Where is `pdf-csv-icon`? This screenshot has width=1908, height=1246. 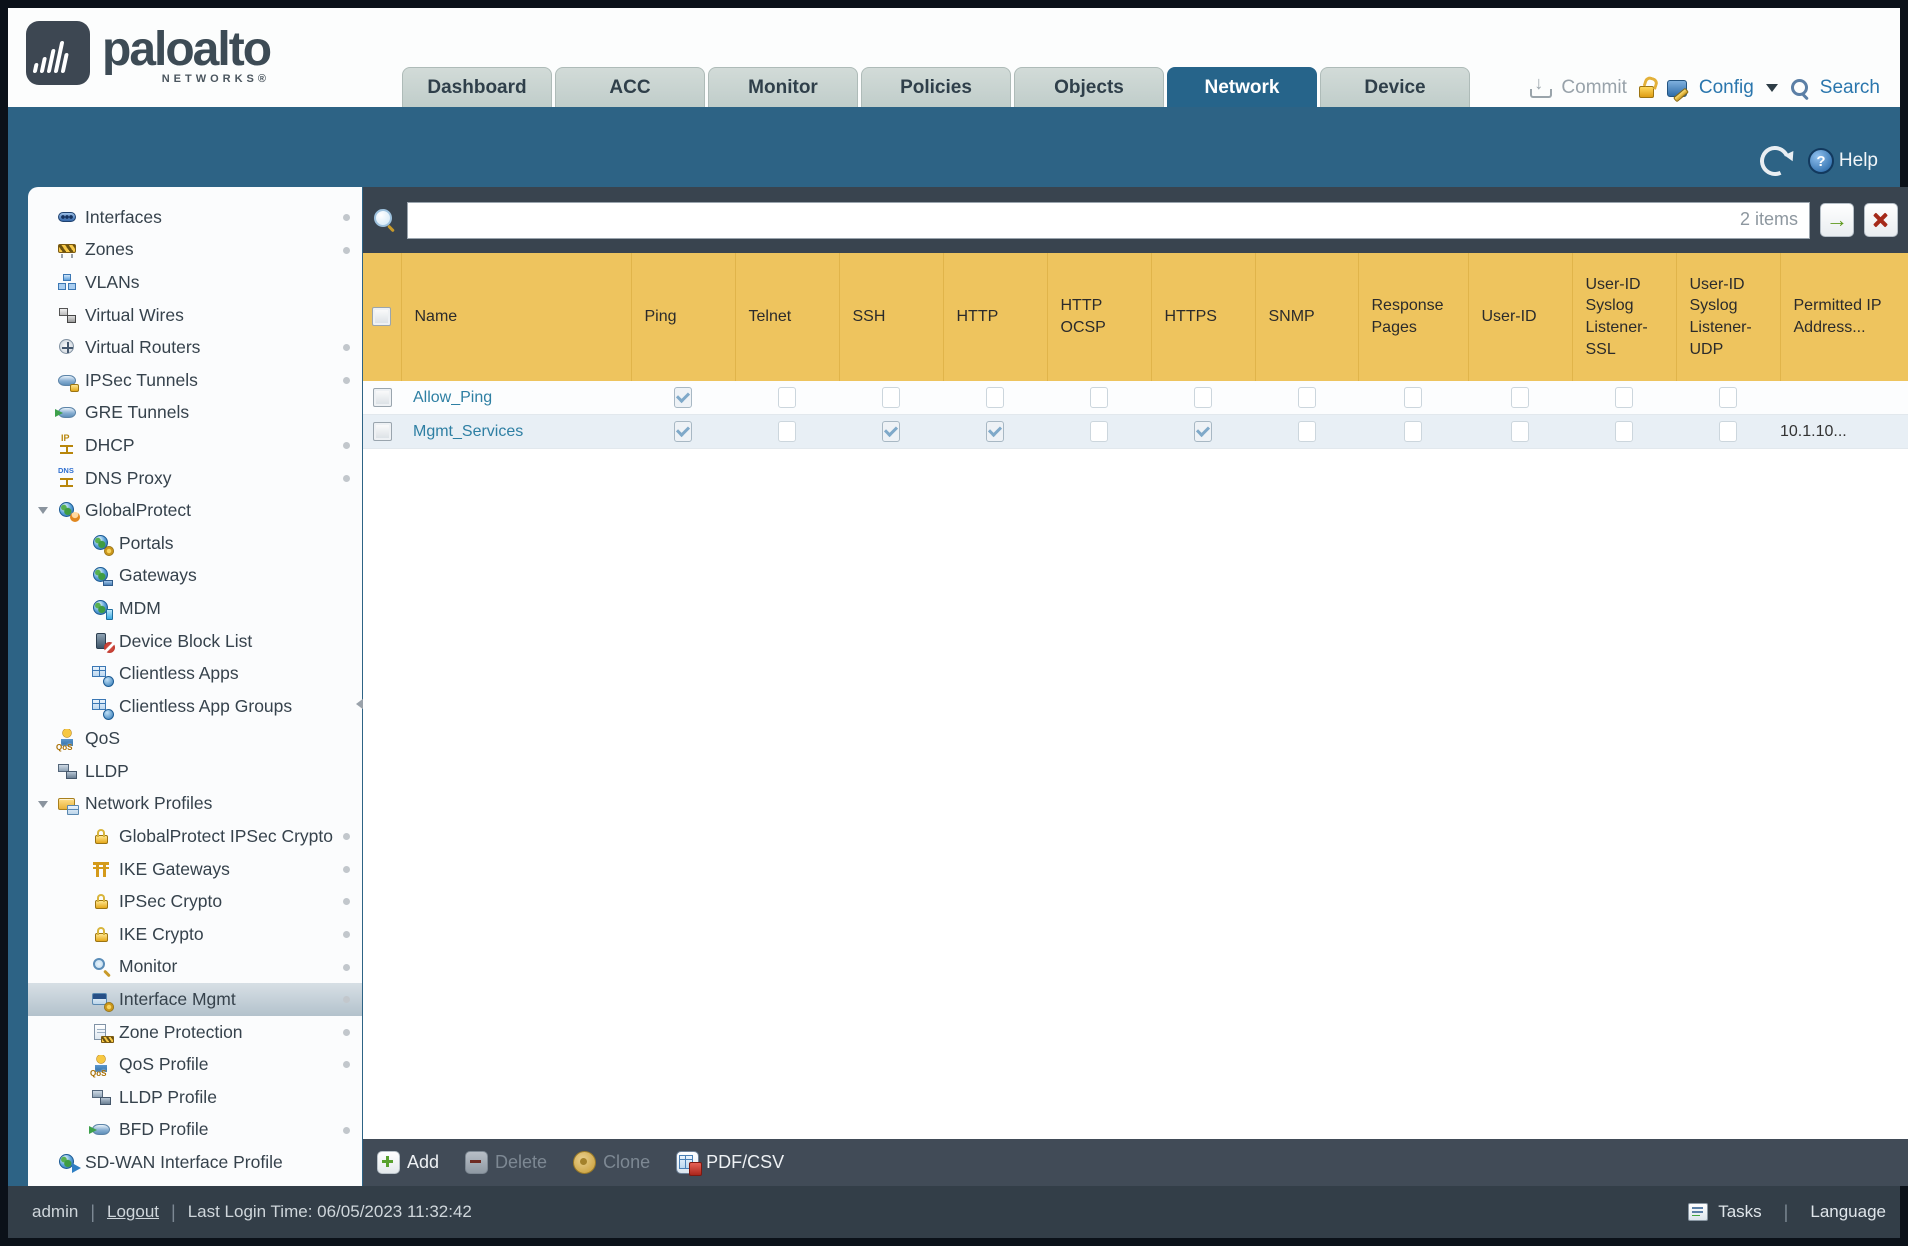 pdf-csv-icon is located at coordinates (689, 1163).